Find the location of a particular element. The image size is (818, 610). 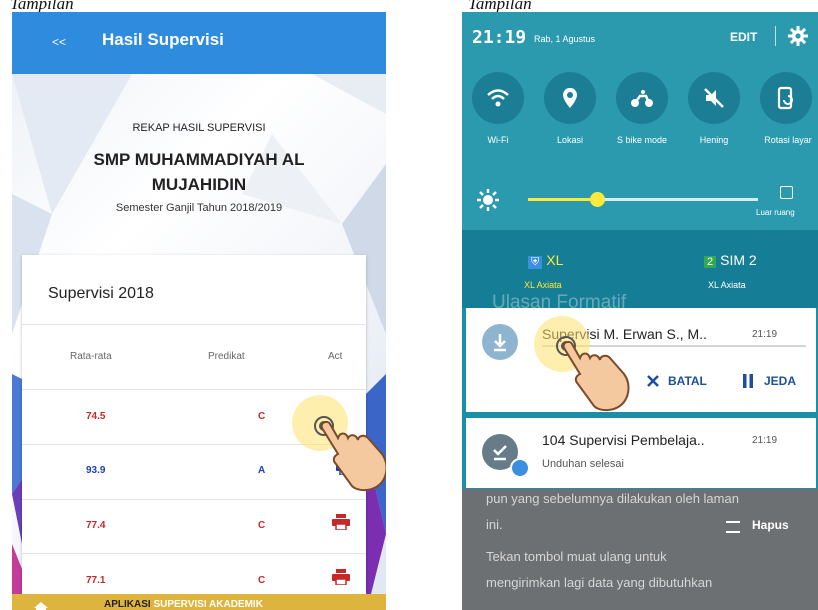

edit-button: EDIT is located at coordinates (743, 37).